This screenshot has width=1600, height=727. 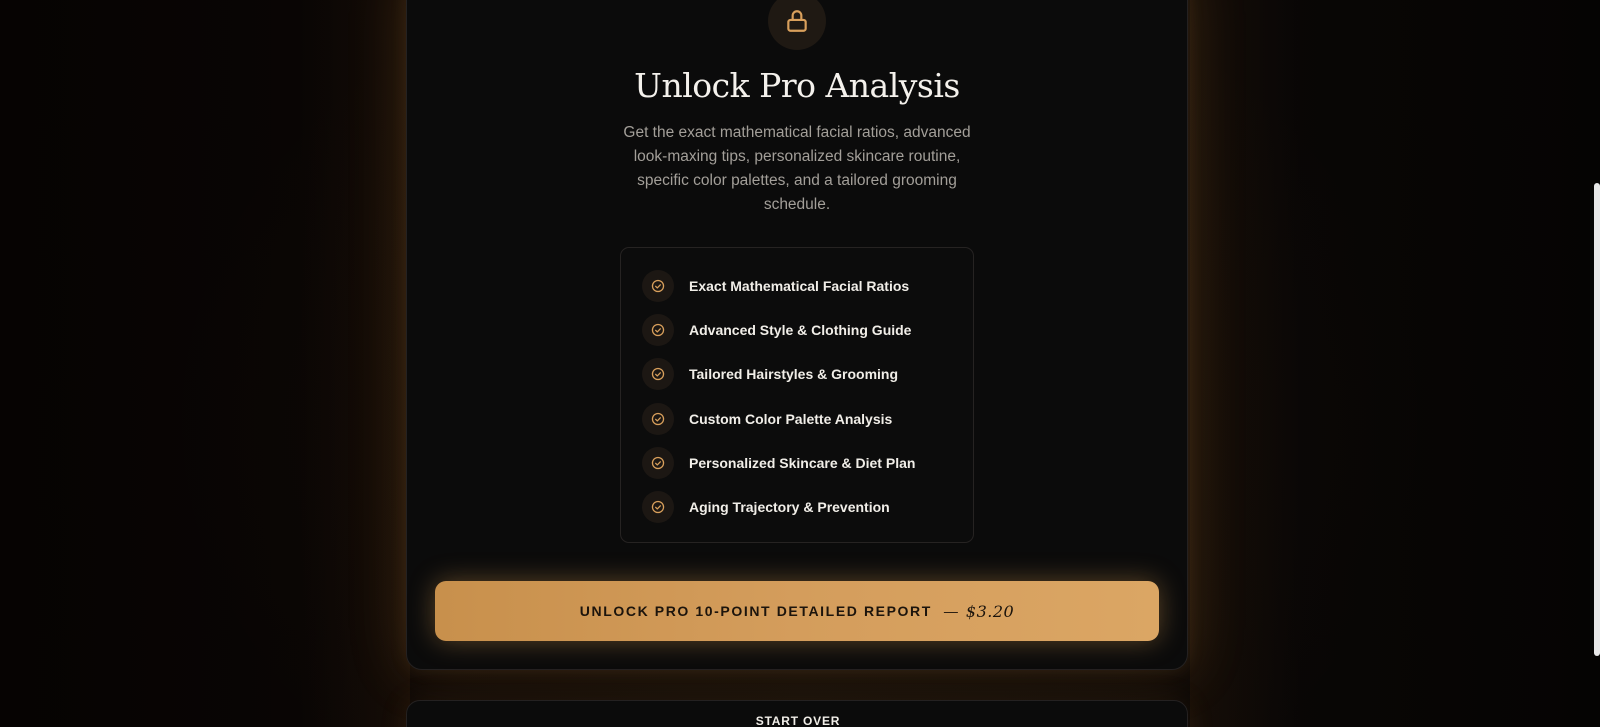 I want to click on page-title: Unlock Pro Analysis, so click(x=797, y=85).